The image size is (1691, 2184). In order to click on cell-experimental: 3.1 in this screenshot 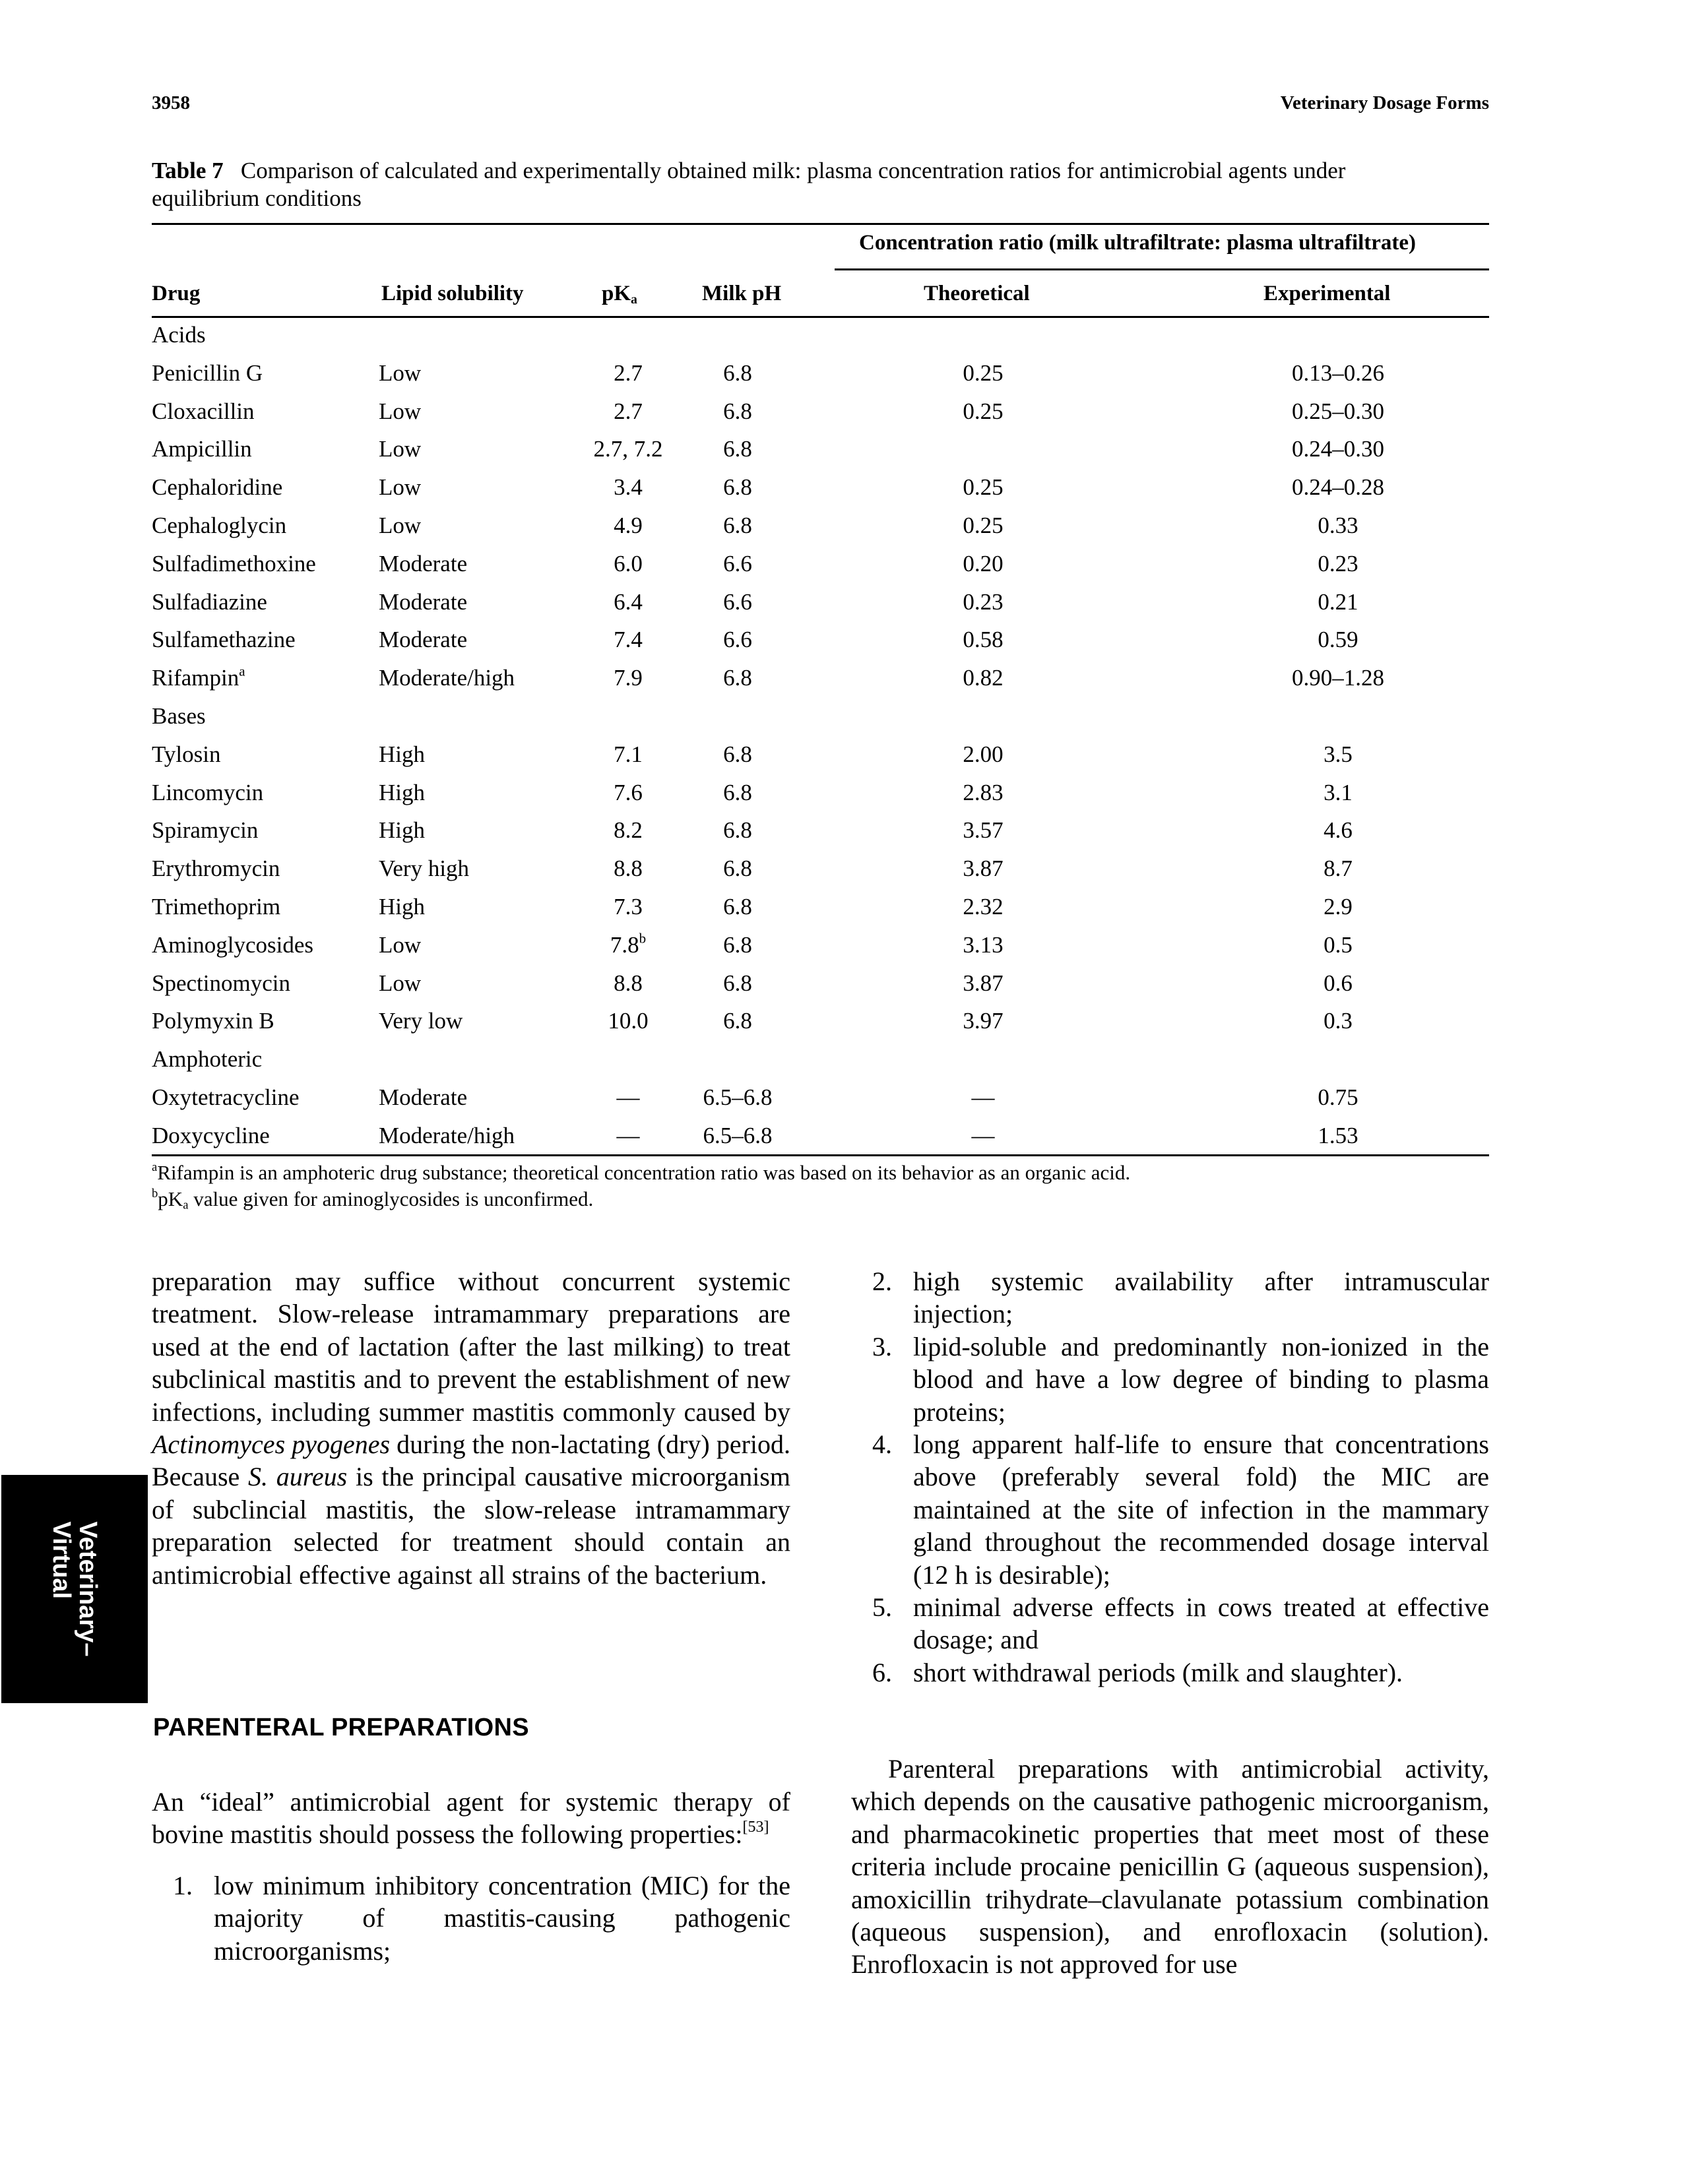, I will do `click(1338, 792)`.